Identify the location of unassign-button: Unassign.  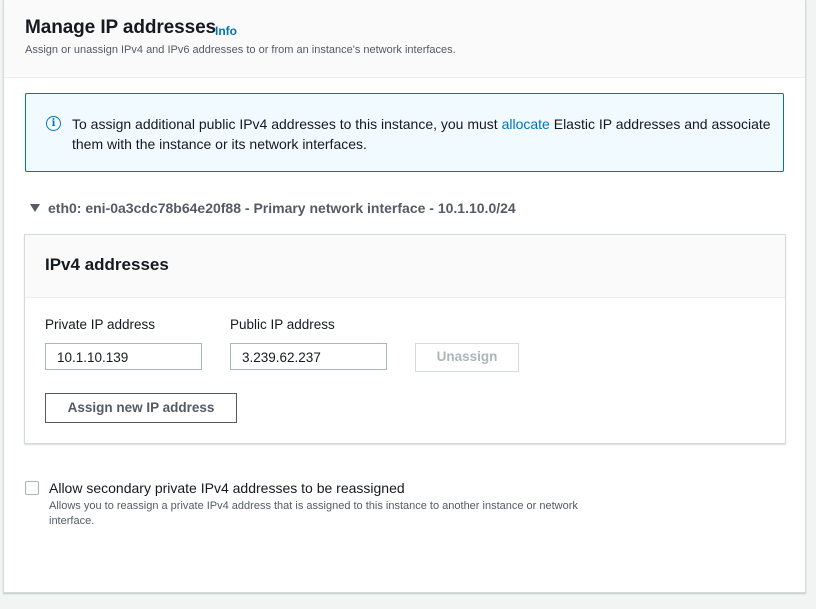
(467, 357).